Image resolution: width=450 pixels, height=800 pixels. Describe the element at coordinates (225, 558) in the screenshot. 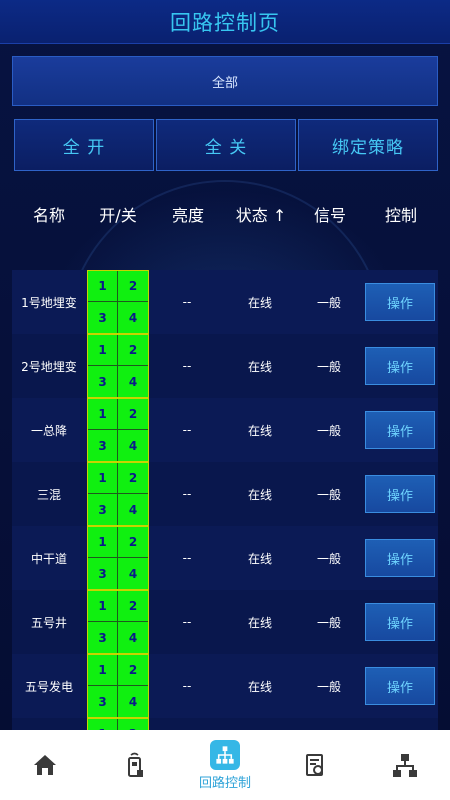

I see `table-row: 中干道 1 2 3 4 -- 在线 一般 操作` at that location.